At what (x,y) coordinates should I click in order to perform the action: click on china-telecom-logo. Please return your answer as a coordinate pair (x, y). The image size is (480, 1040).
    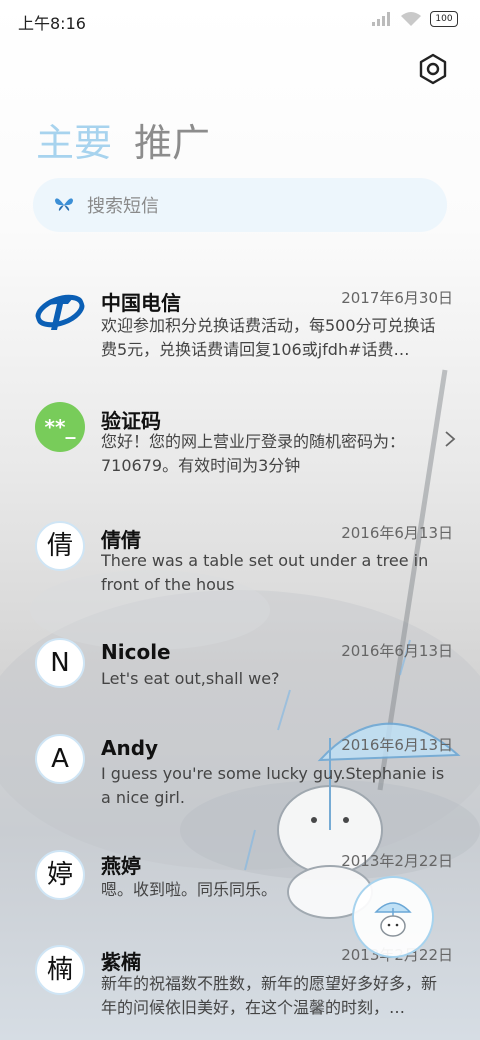
    Looking at the image, I should click on (60, 312).